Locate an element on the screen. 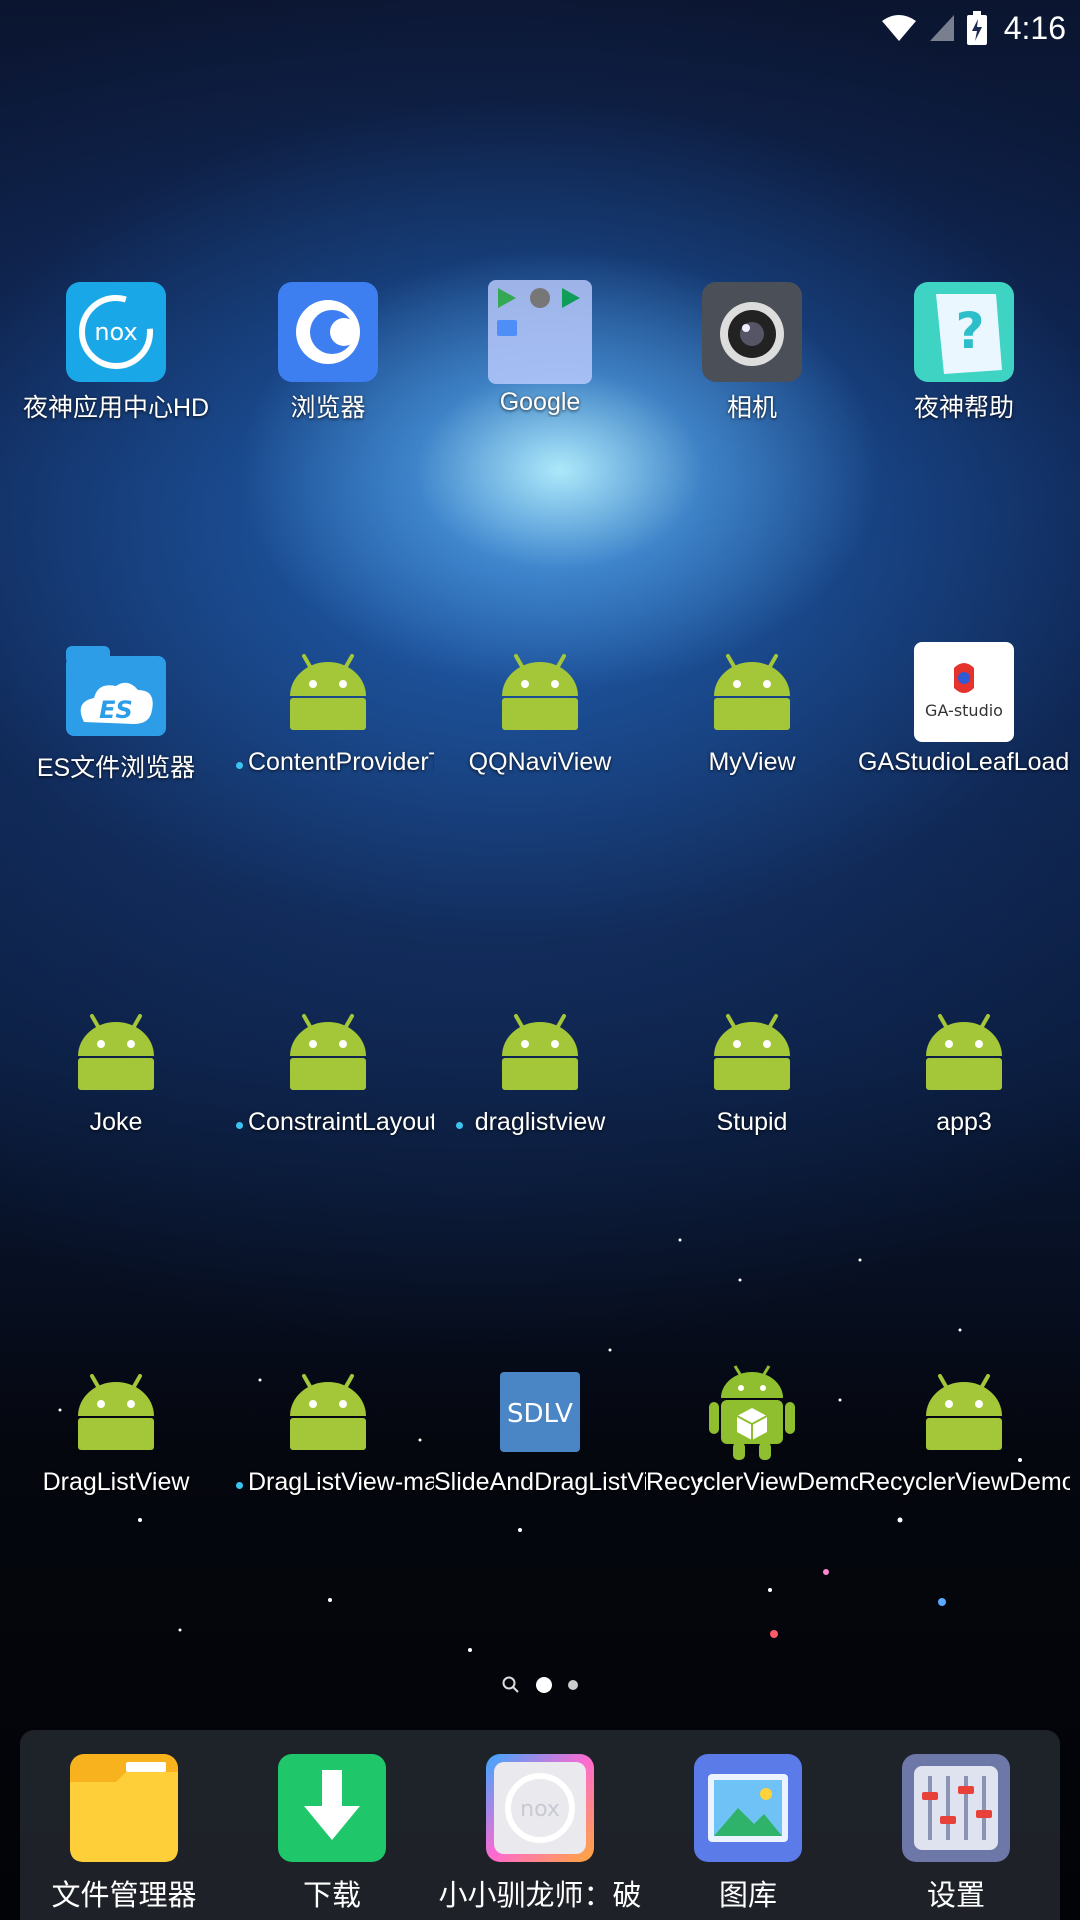  app-label: Google is located at coordinates (540, 402).